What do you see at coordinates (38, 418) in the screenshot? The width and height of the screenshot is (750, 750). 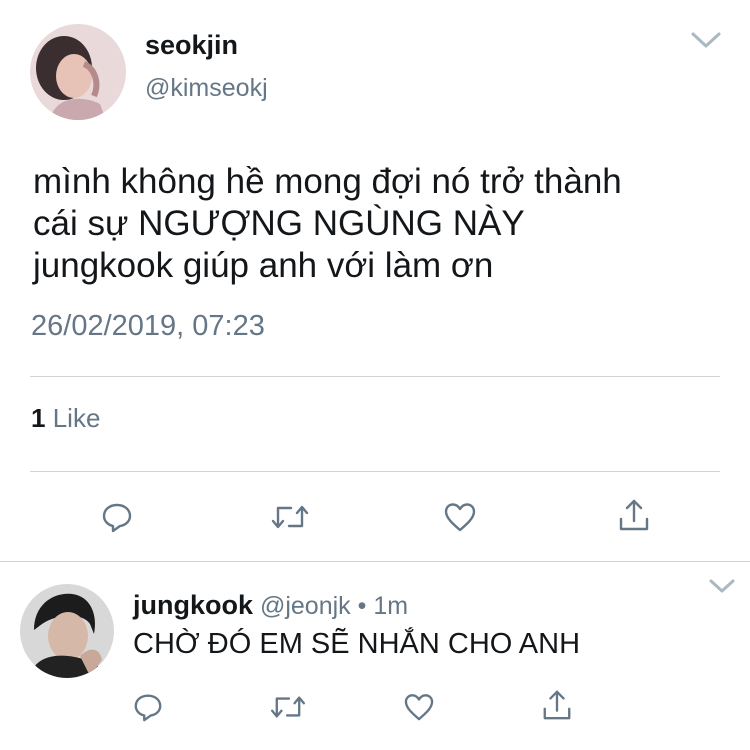 I see `like-count-number: 1` at bounding box center [38, 418].